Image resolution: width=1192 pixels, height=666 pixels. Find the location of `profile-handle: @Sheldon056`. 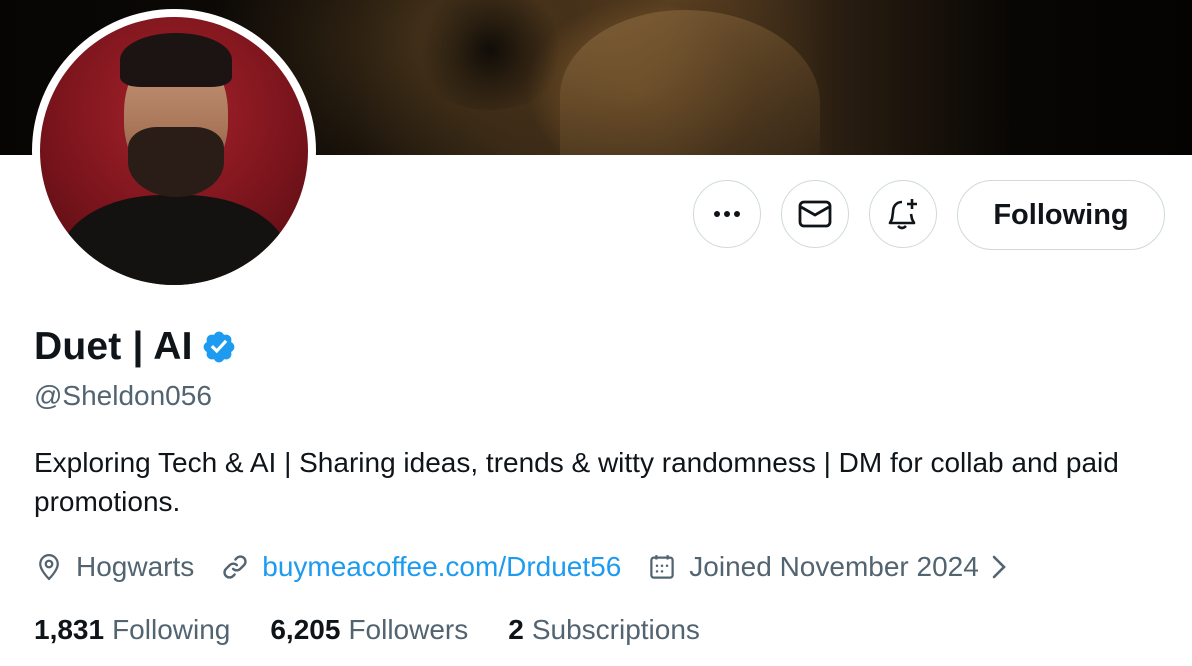

profile-handle: @Sheldon056 is located at coordinates (123, 395).